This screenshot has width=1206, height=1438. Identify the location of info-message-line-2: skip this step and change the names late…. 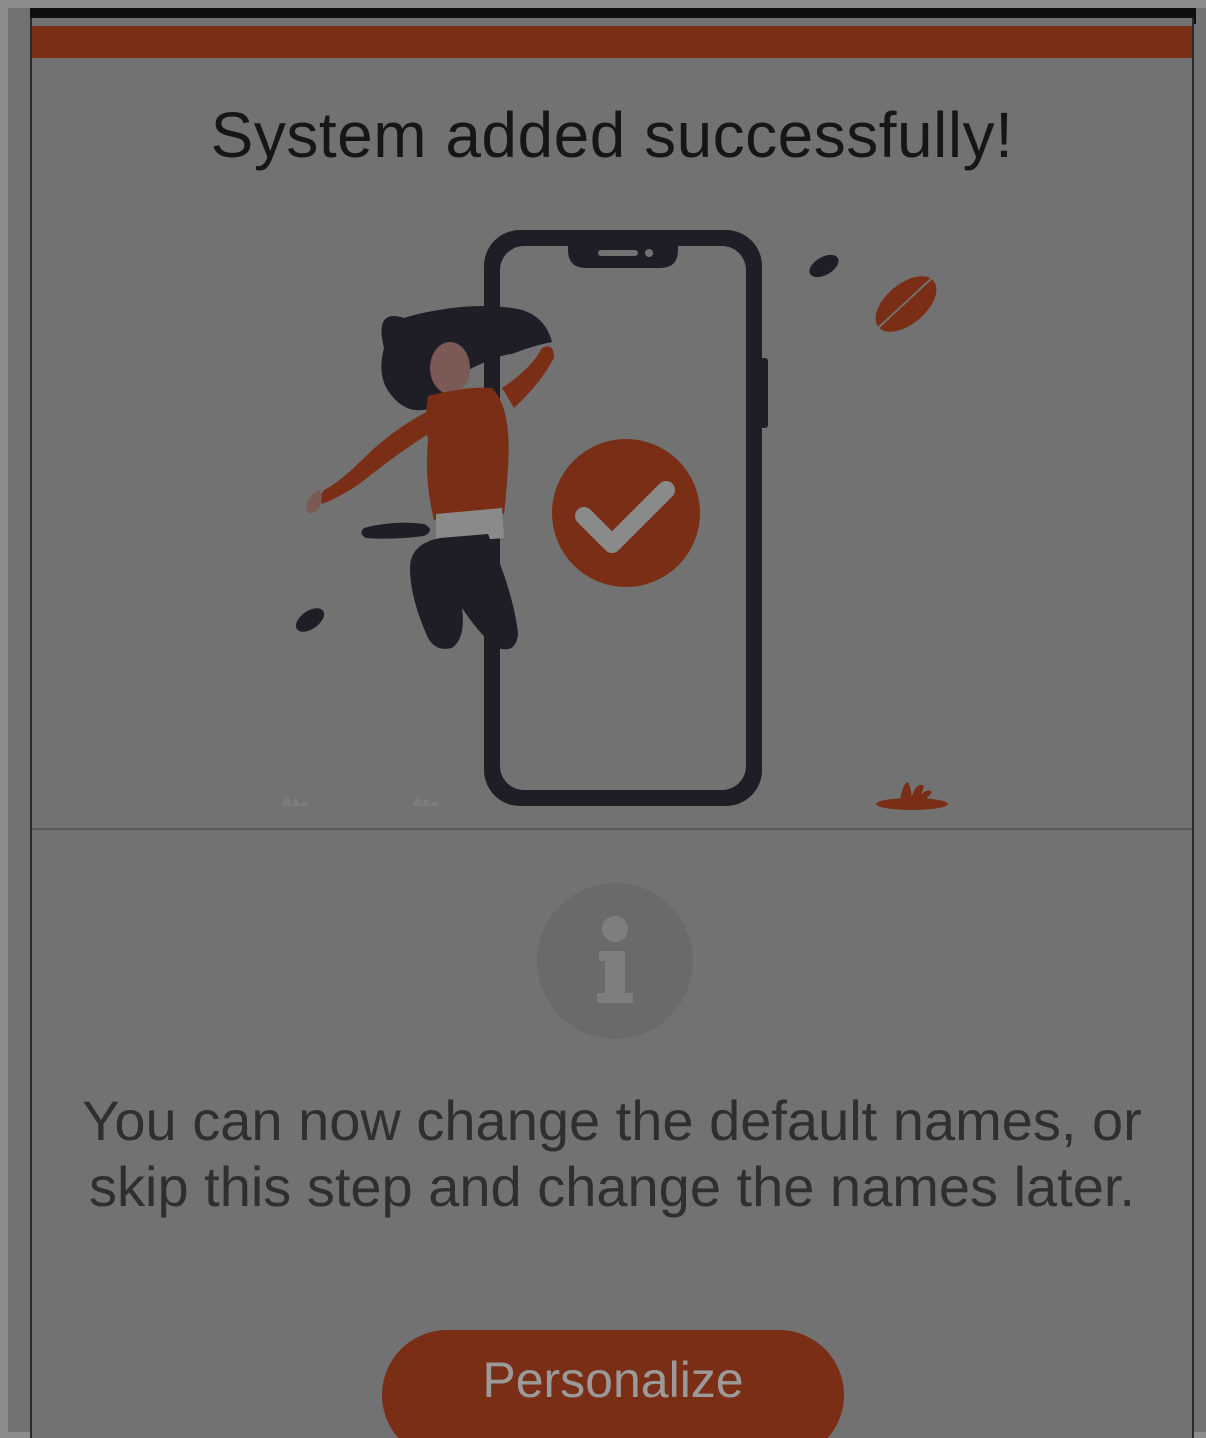
(612, 1186).